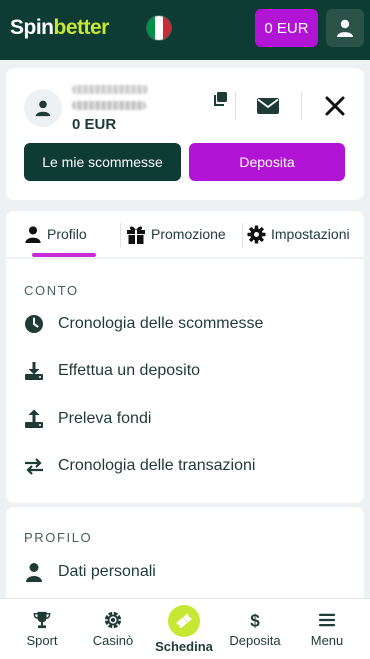 This screenshot has height=659, width=370. Describe the element at coordinates (310, 234) in the screenshot. I see `tab-settings-label: Impostazioni` at that location.